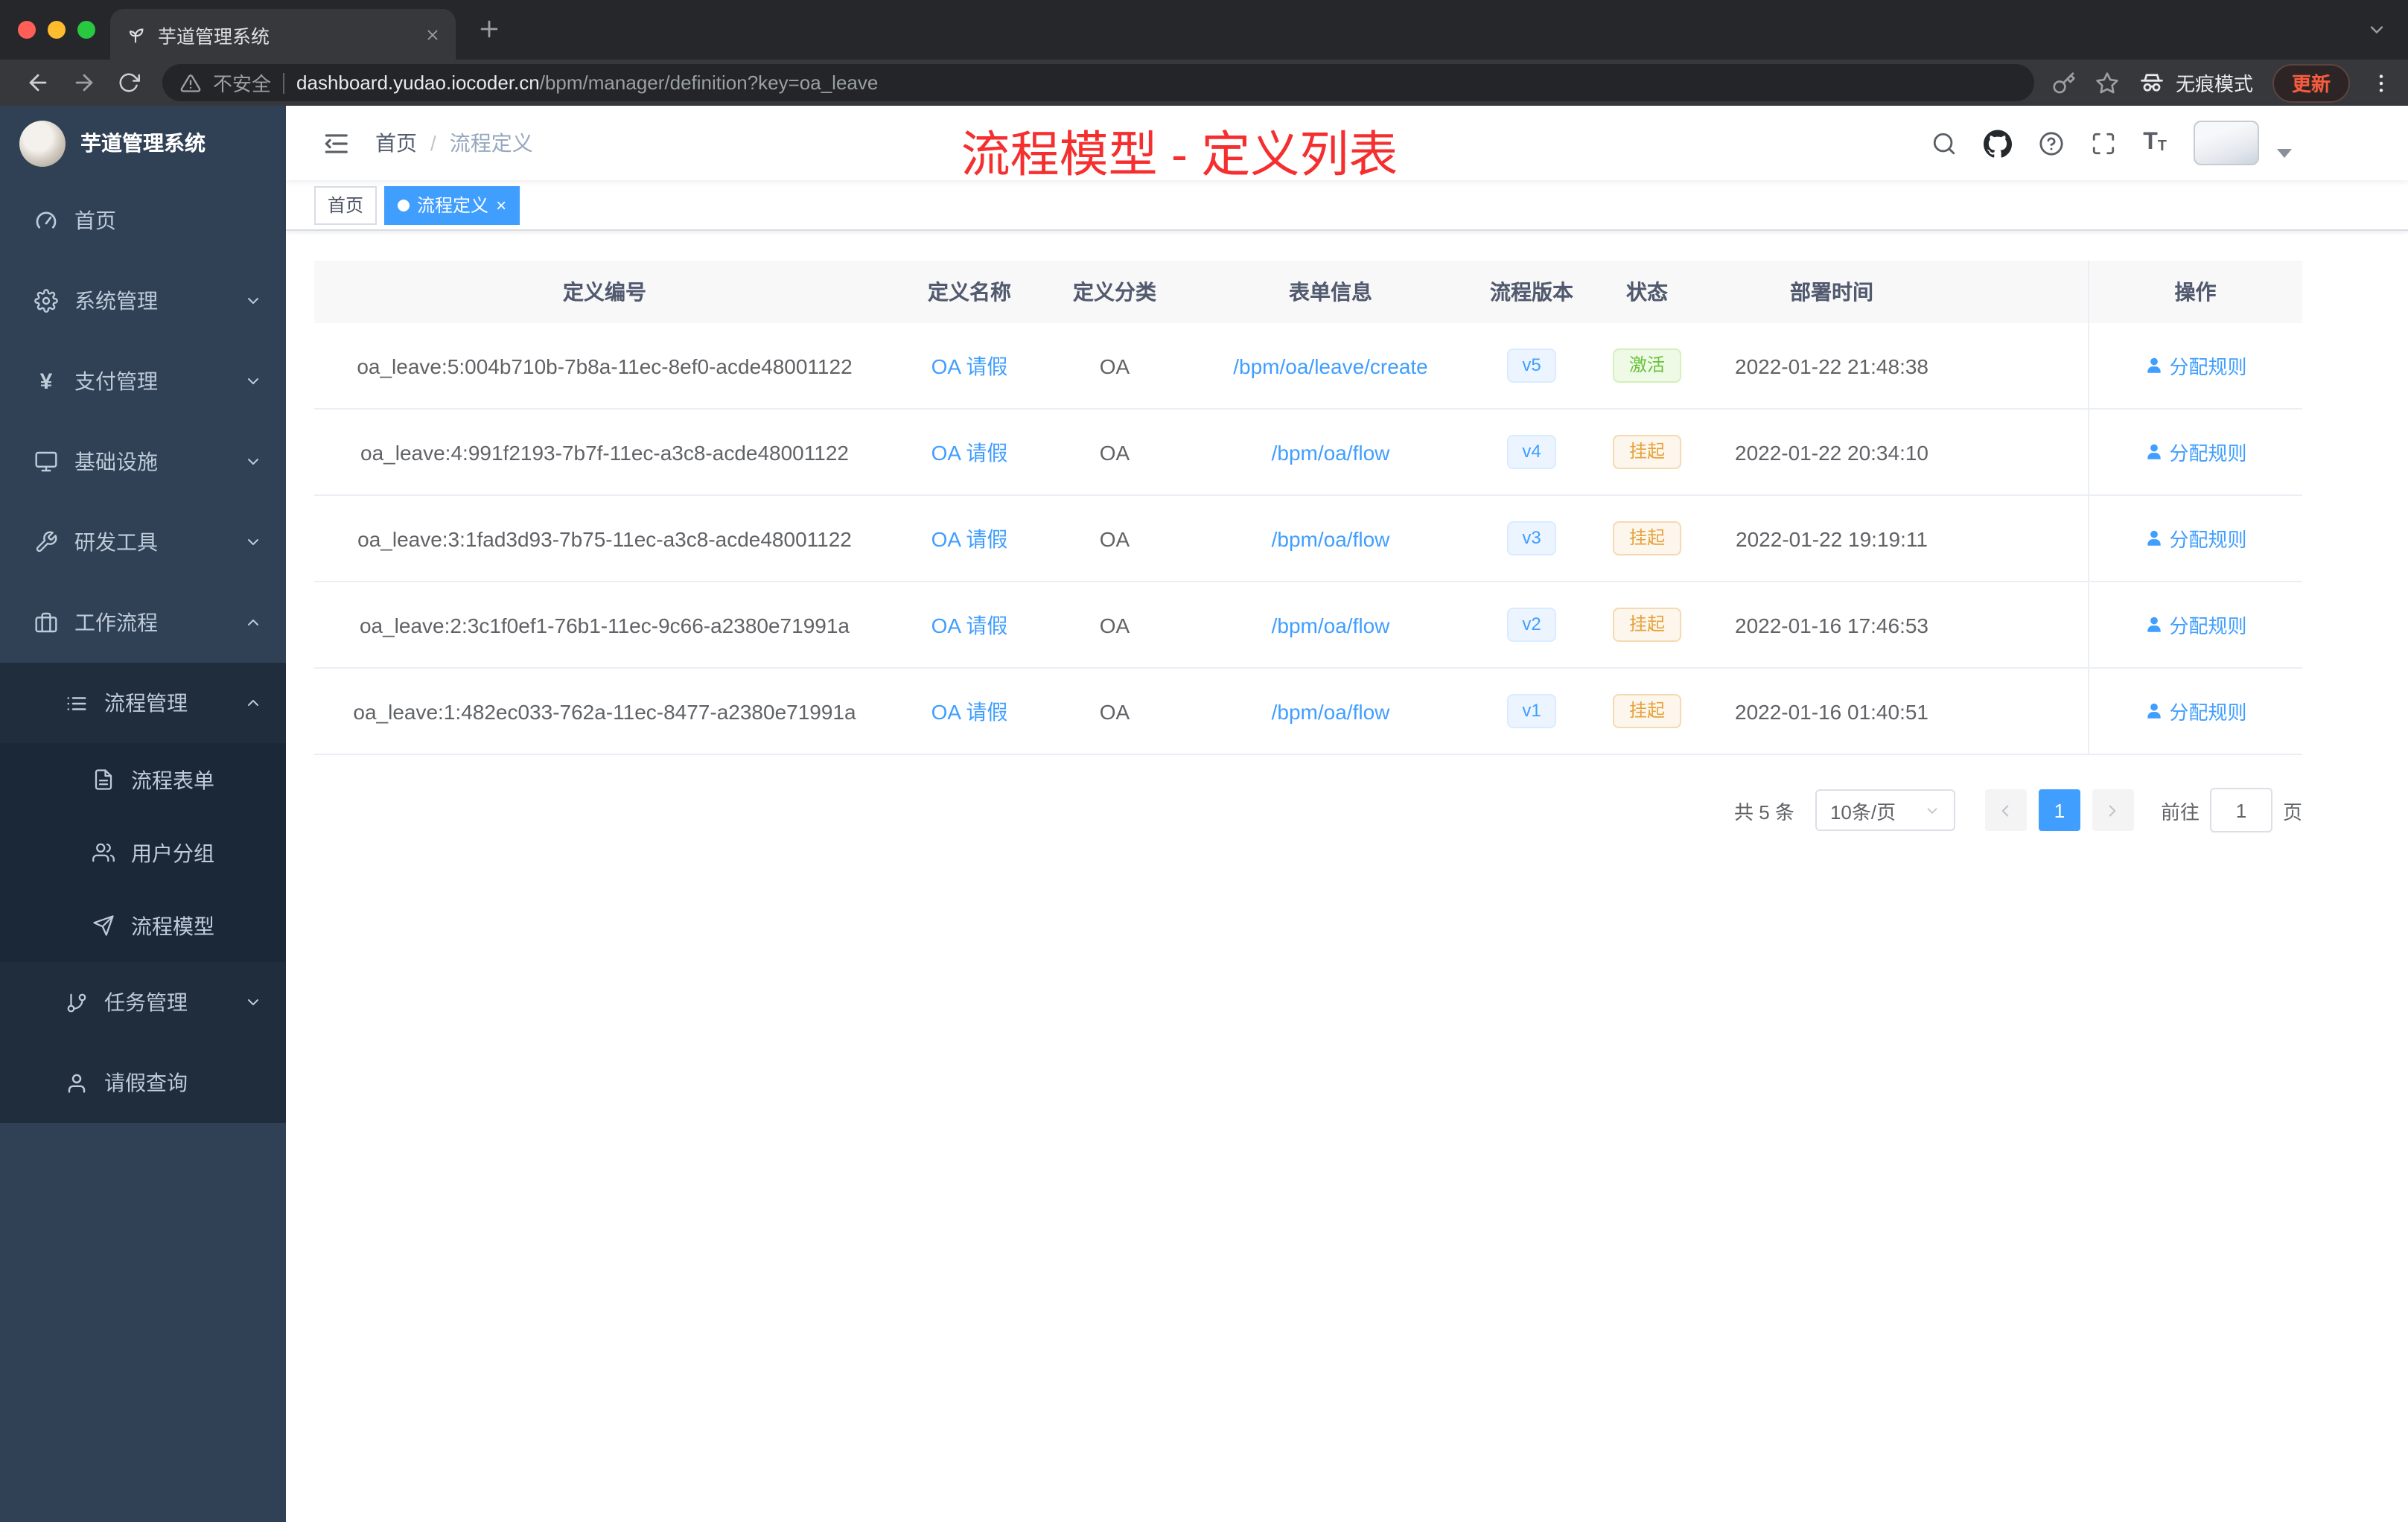  I want to click on sidebar-item-leave-query: 请假查询, so click(143, 1082).